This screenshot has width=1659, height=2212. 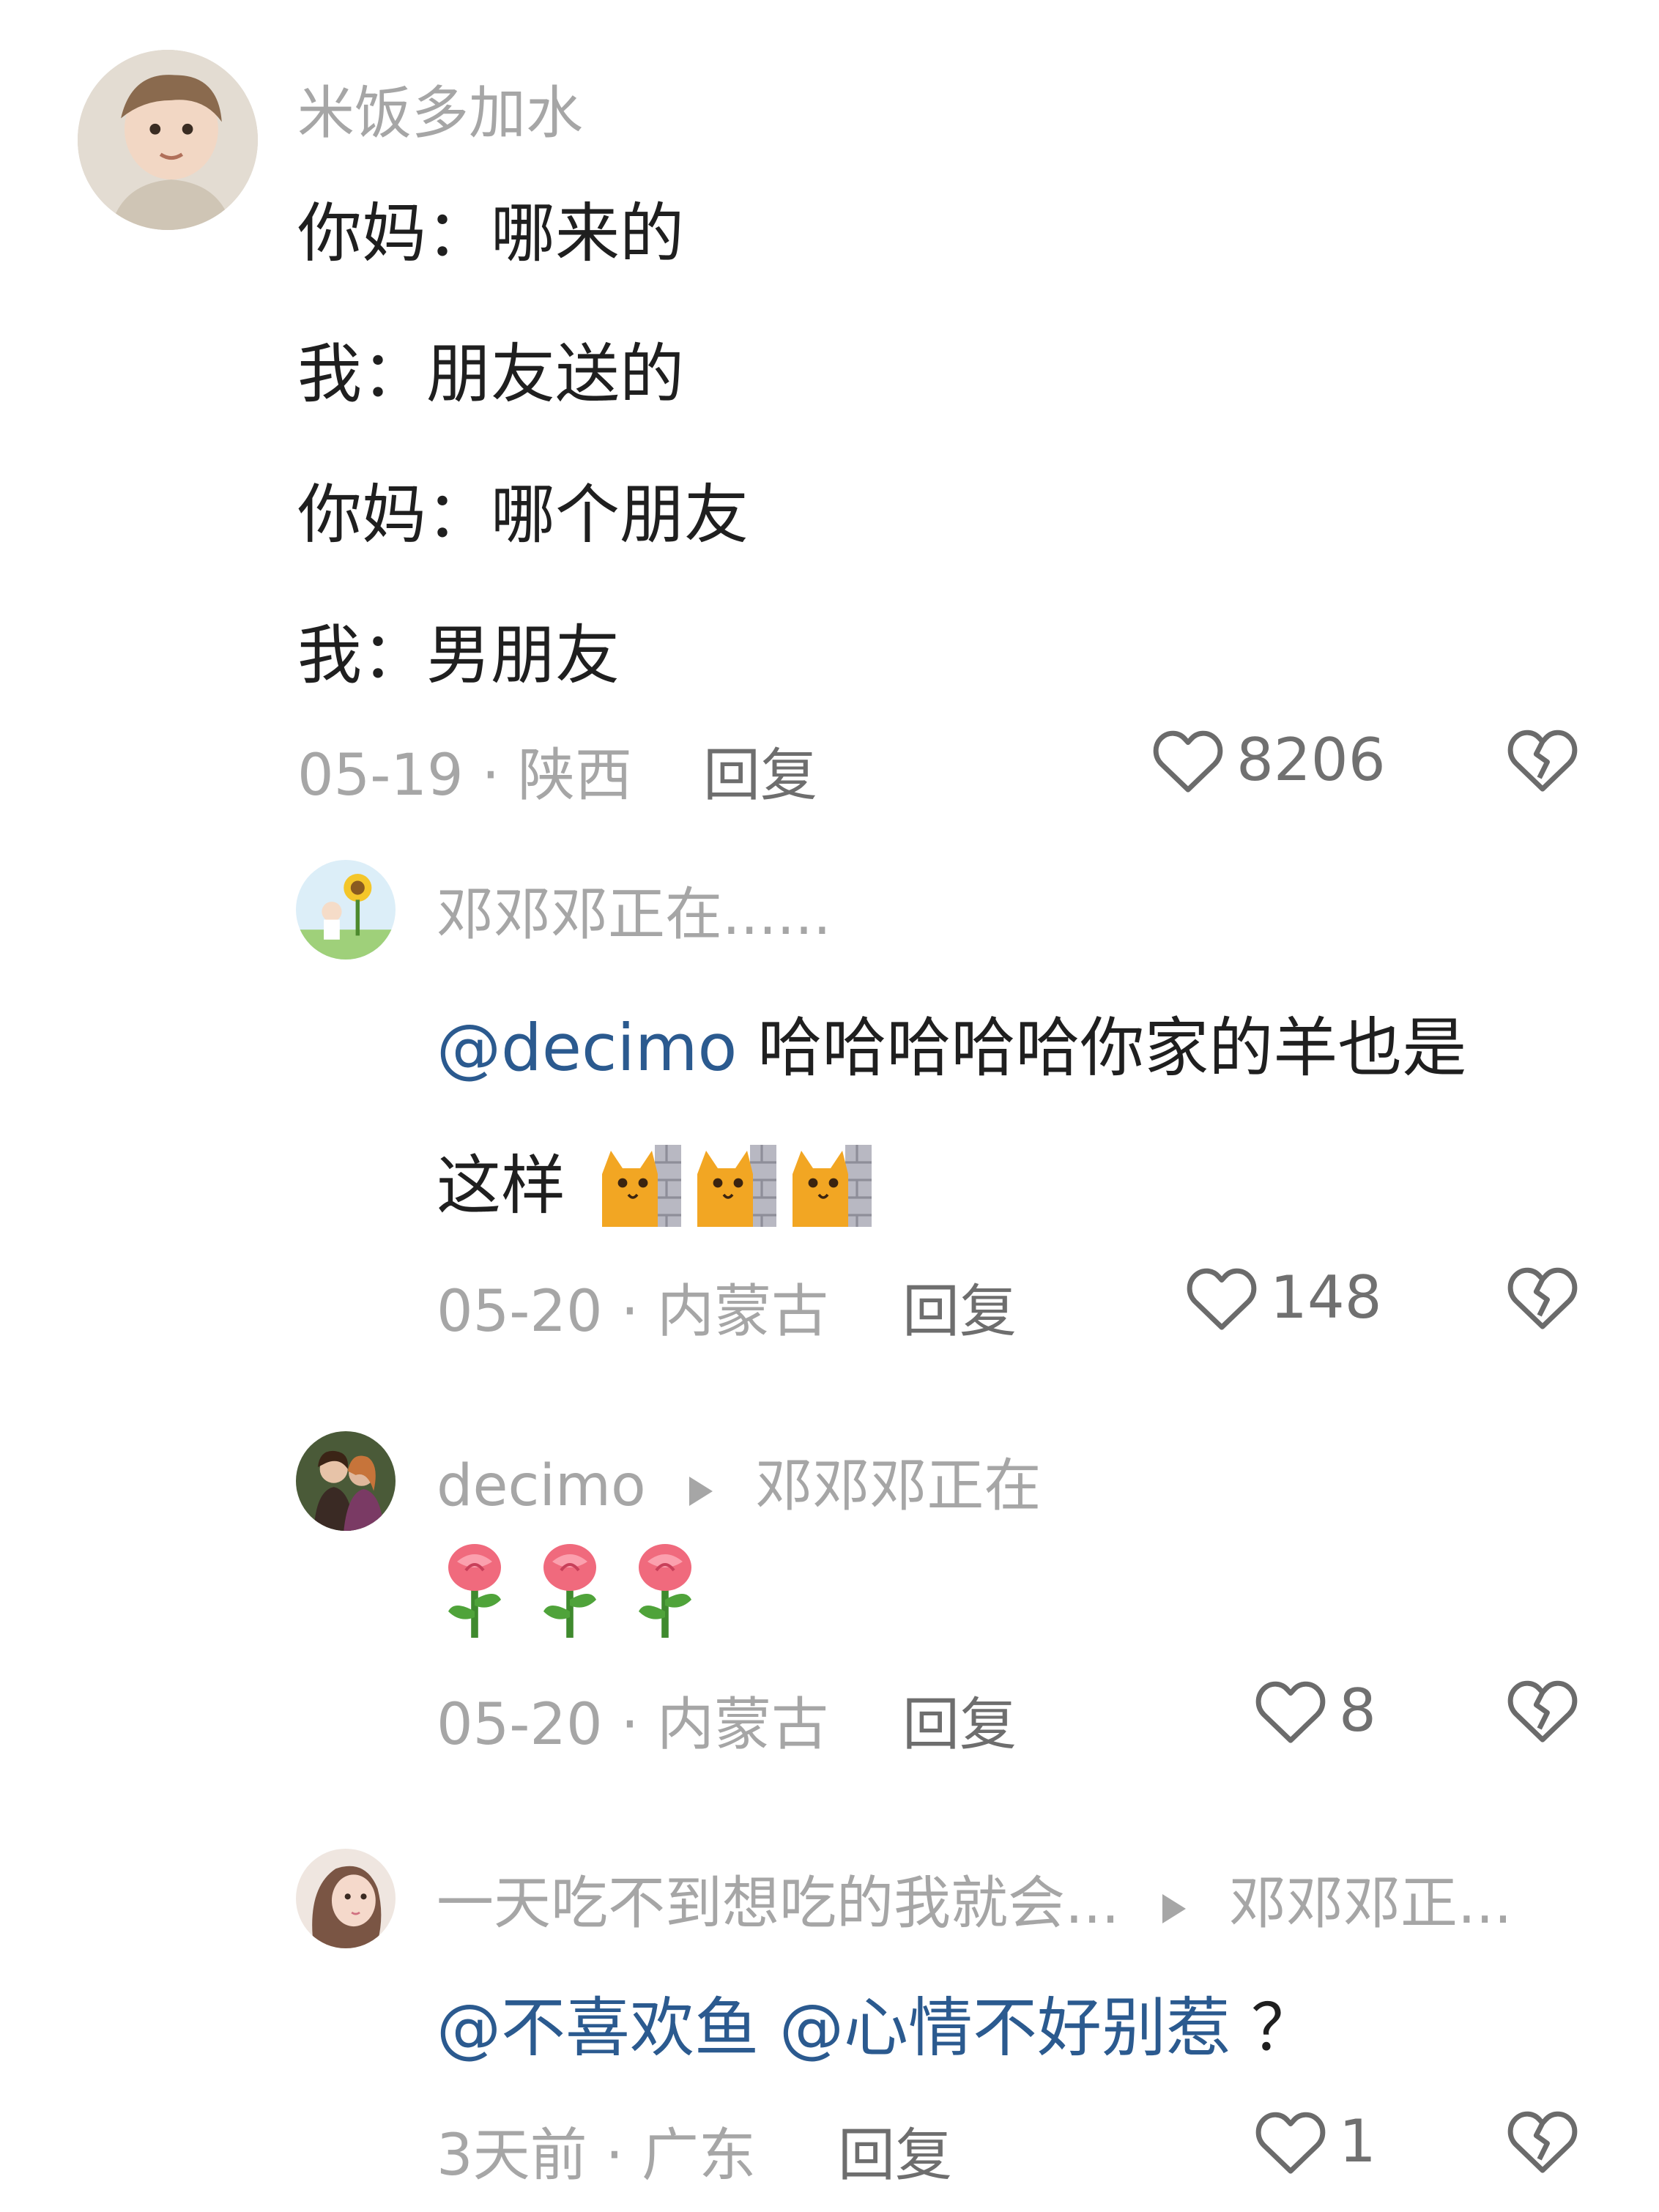 I want to click on sunflower-cartoon-icon, so click(x=346, y=910).